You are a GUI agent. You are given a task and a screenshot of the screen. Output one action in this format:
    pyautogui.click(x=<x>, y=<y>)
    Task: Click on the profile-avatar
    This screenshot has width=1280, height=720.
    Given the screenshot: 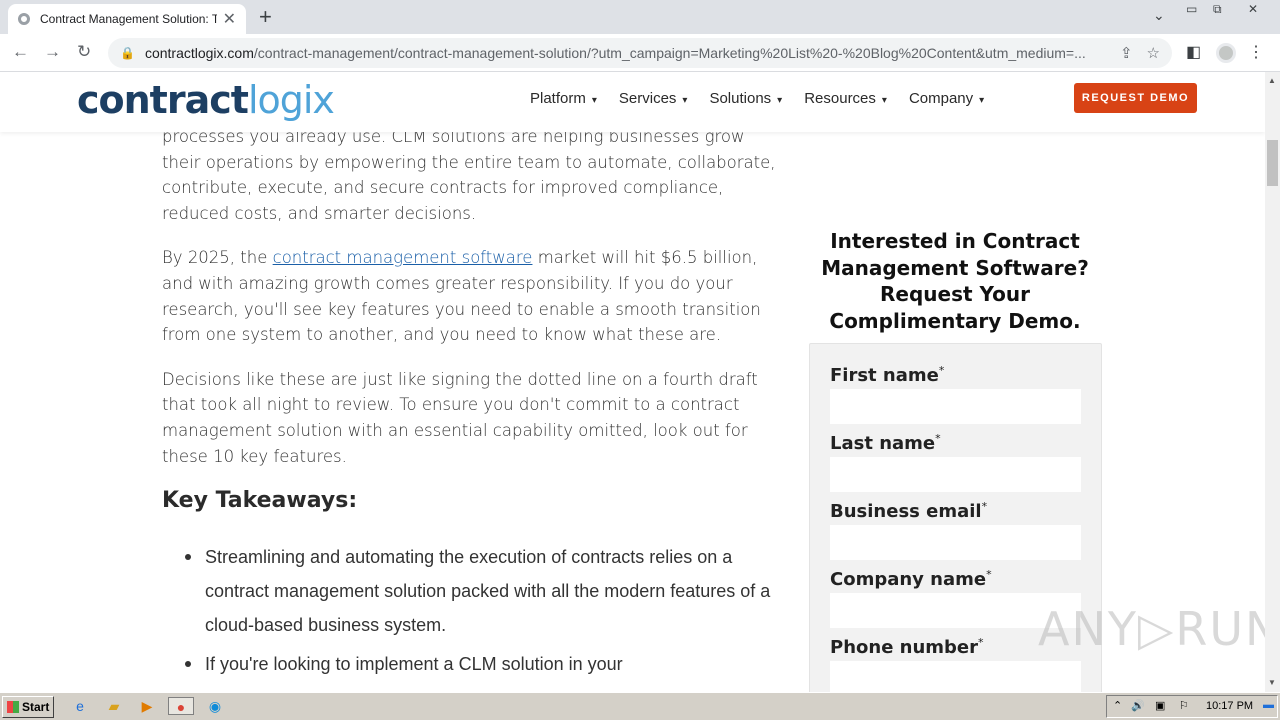 What is the action you would take?
    pyautogui.click(x=1226, y=53)
    